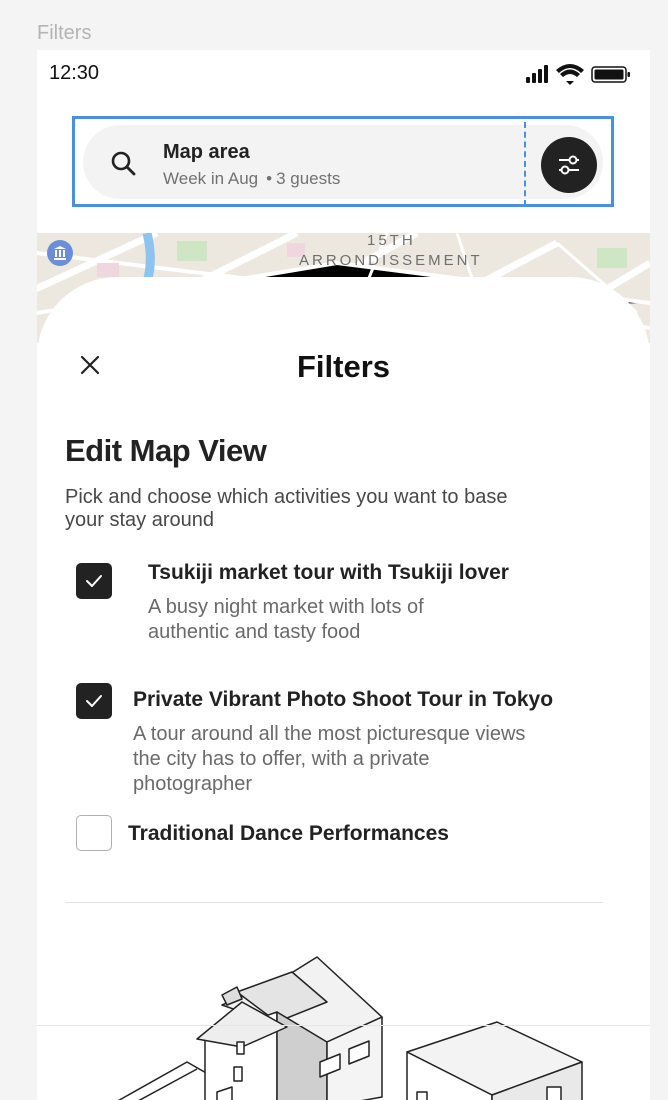 The width and height of the screenshot is (668, 1100). What do you see at coordinates (166, 450) in the screenshot?
I see `section-title: Edit Map View` at bounding box center [166, 450].